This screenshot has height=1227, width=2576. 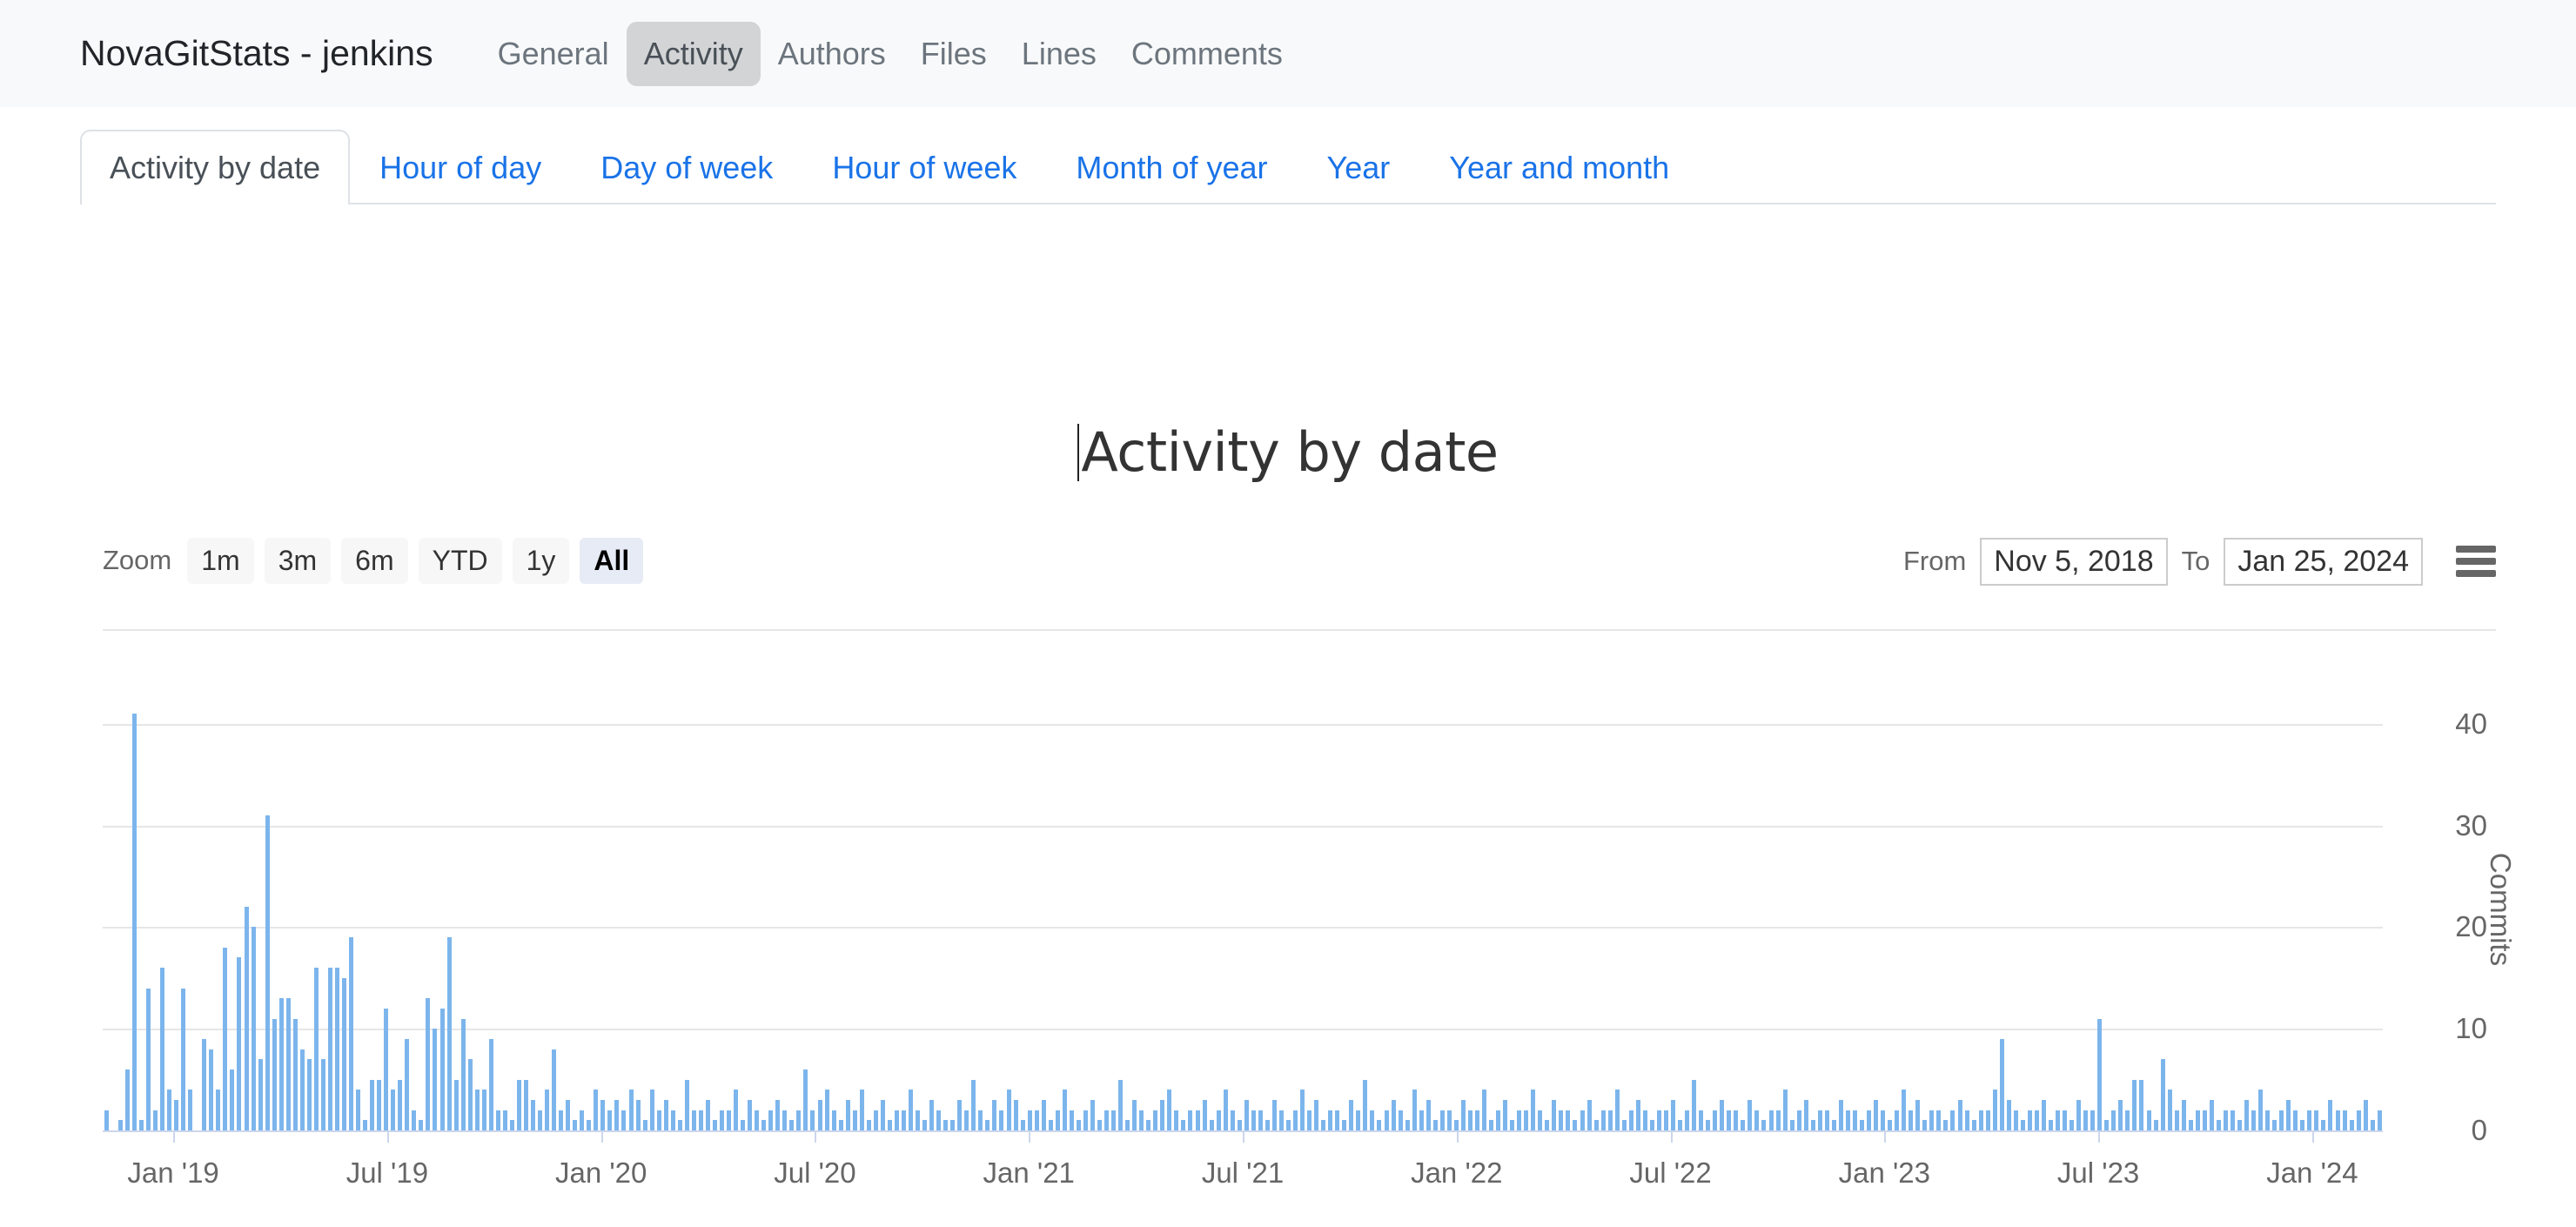 What do you see at coordinates (220, 561) in the screenshot?
I see `zoom-button-1m: 1m` at bounding box center [220, 561].